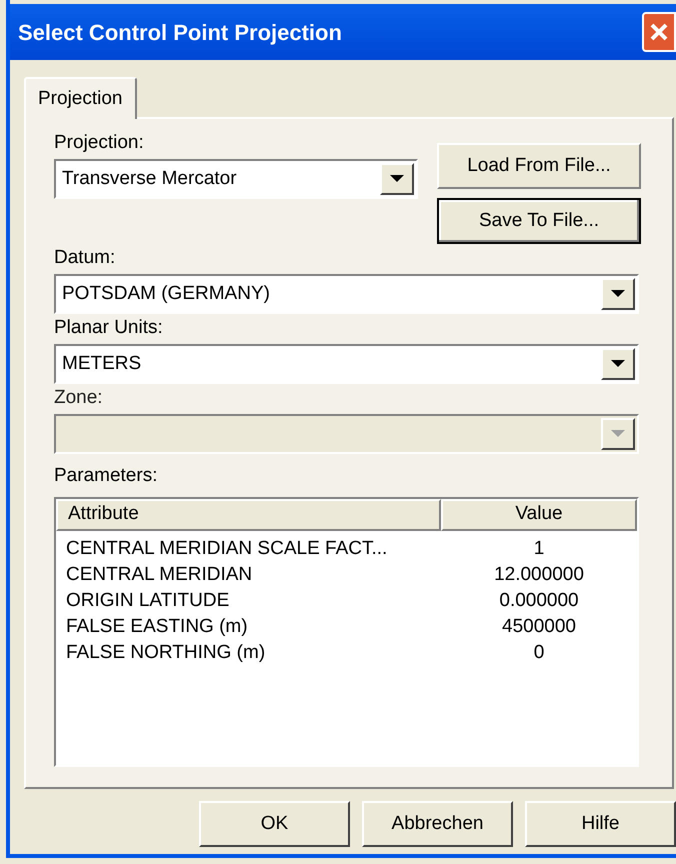 The width and height of the screenshot is (676, 864). I want to click on column-header: Value, so click(539, 514).